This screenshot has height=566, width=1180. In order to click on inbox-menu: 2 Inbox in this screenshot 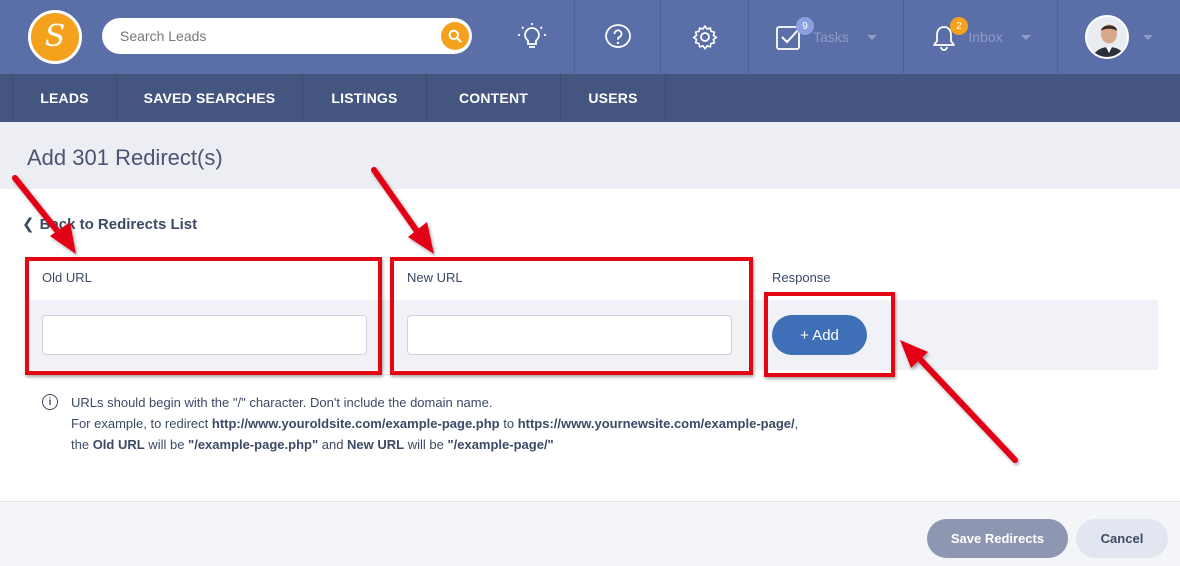, I will do `click(980, 37)`.